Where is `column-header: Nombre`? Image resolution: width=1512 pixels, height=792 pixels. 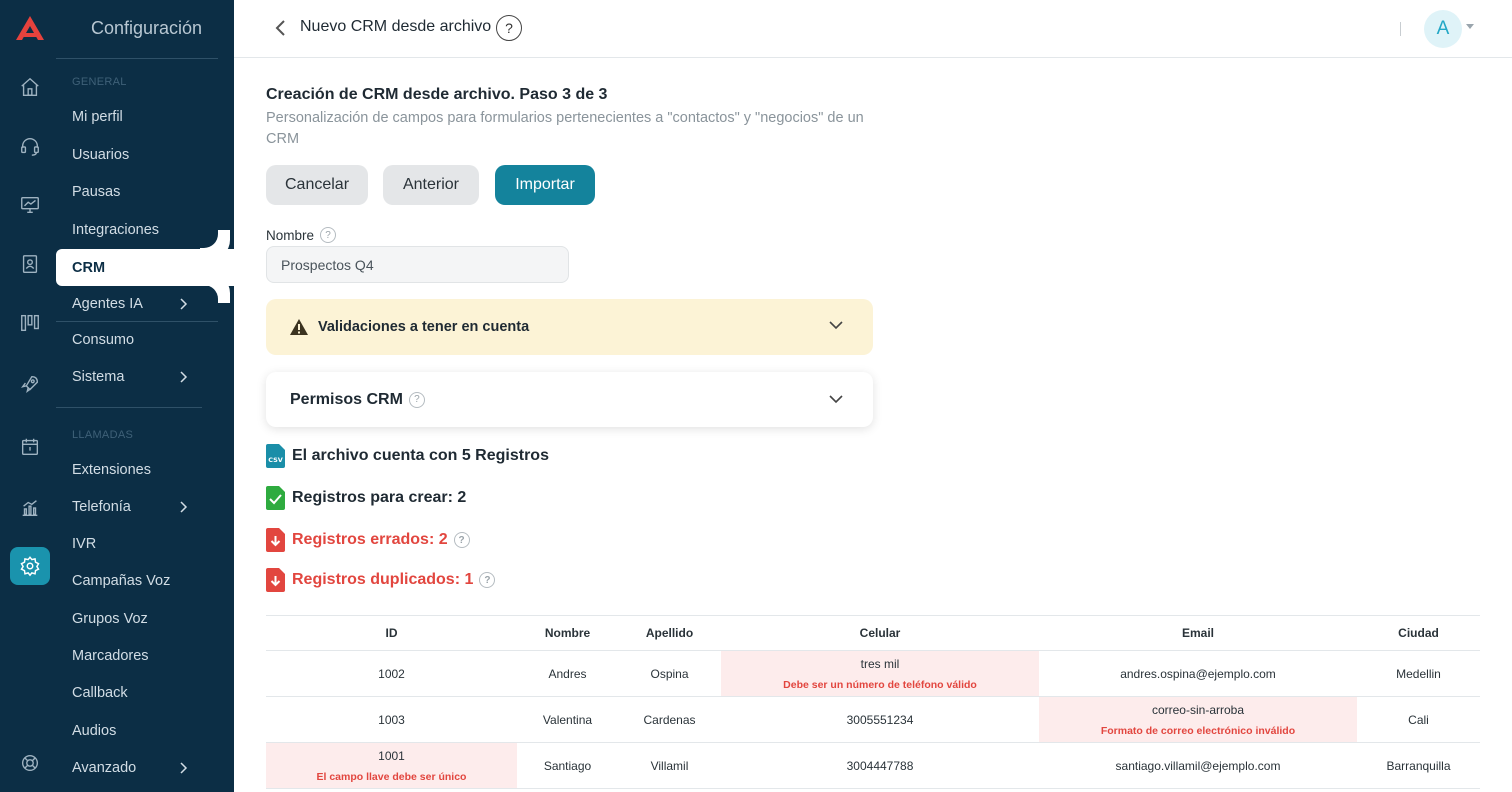
column-header: Nombre is located at coordinates (567, 633).